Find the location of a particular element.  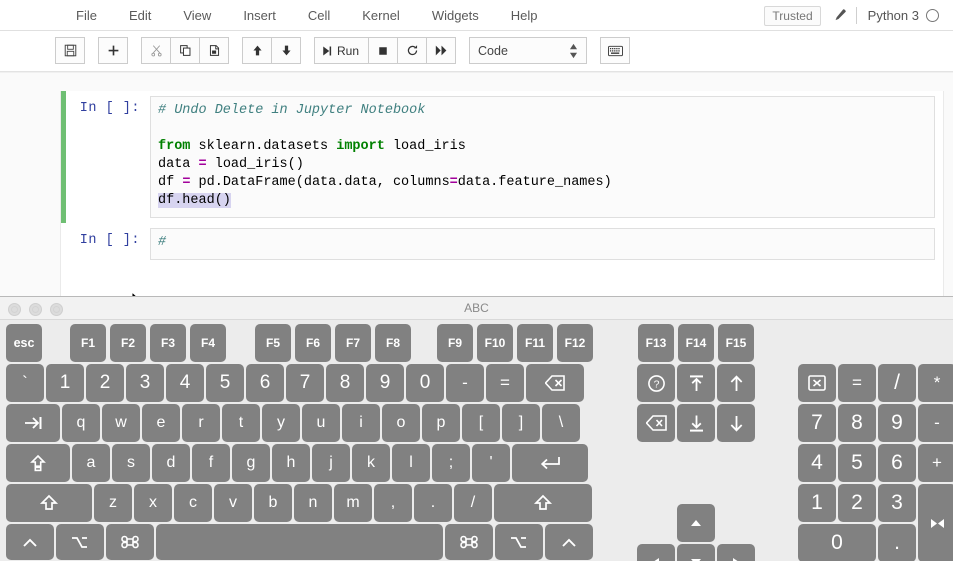

key-f15: F15 is located at coordinates (736, 343).